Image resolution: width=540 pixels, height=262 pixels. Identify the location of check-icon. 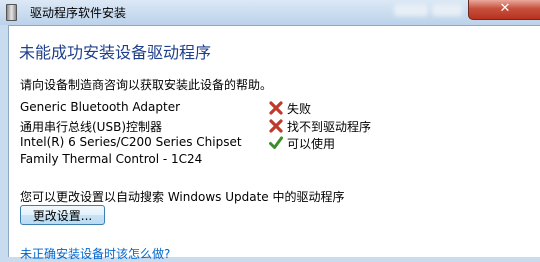
(276, 142).